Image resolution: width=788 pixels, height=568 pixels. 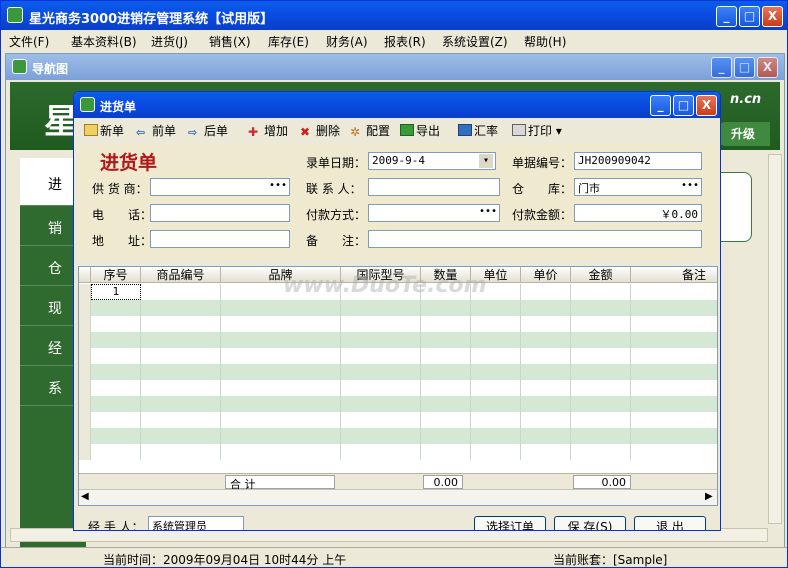 I want to click on menu-reports: 报表(R), so click(x=405, y=41).